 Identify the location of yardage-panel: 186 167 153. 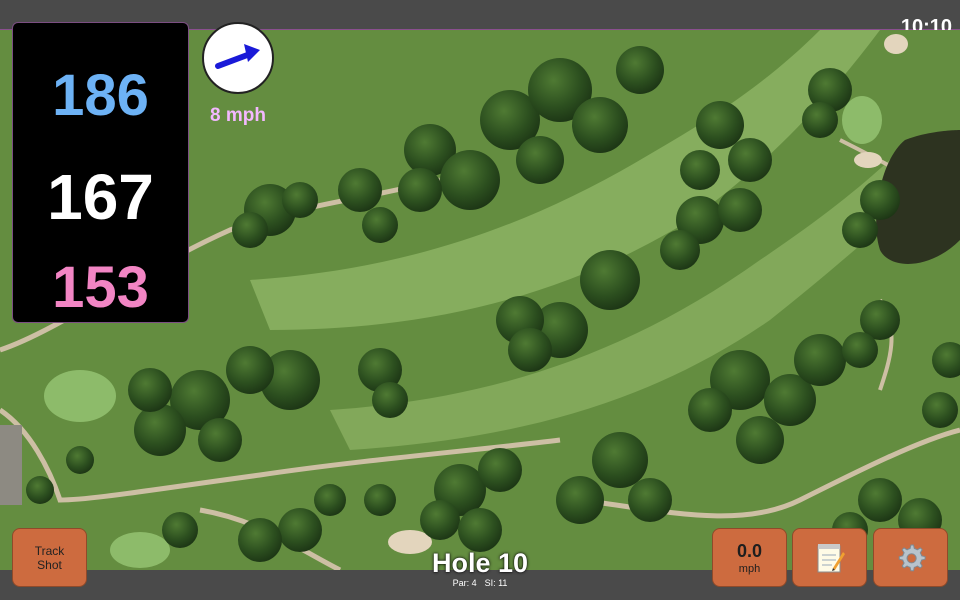
(100, 172).